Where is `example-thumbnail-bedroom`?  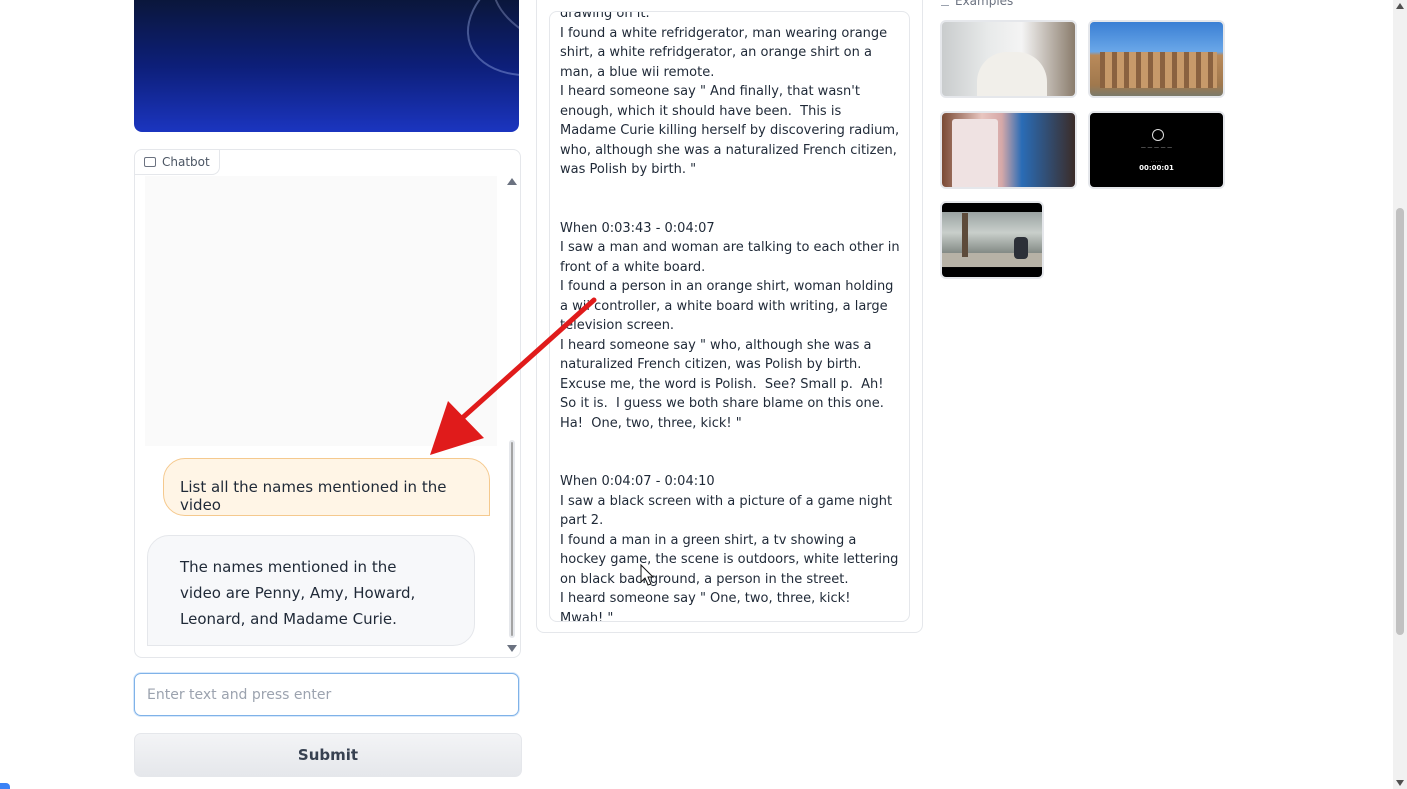
example-thumbnail-bedroom is located at coordinates (1008, 59).